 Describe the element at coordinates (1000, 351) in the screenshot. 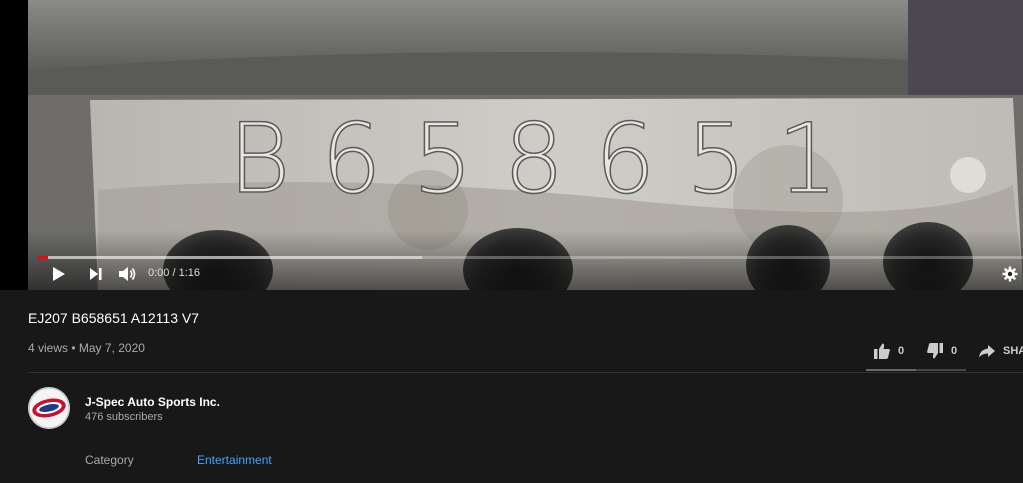

I see `share-button: SHA` at that location.